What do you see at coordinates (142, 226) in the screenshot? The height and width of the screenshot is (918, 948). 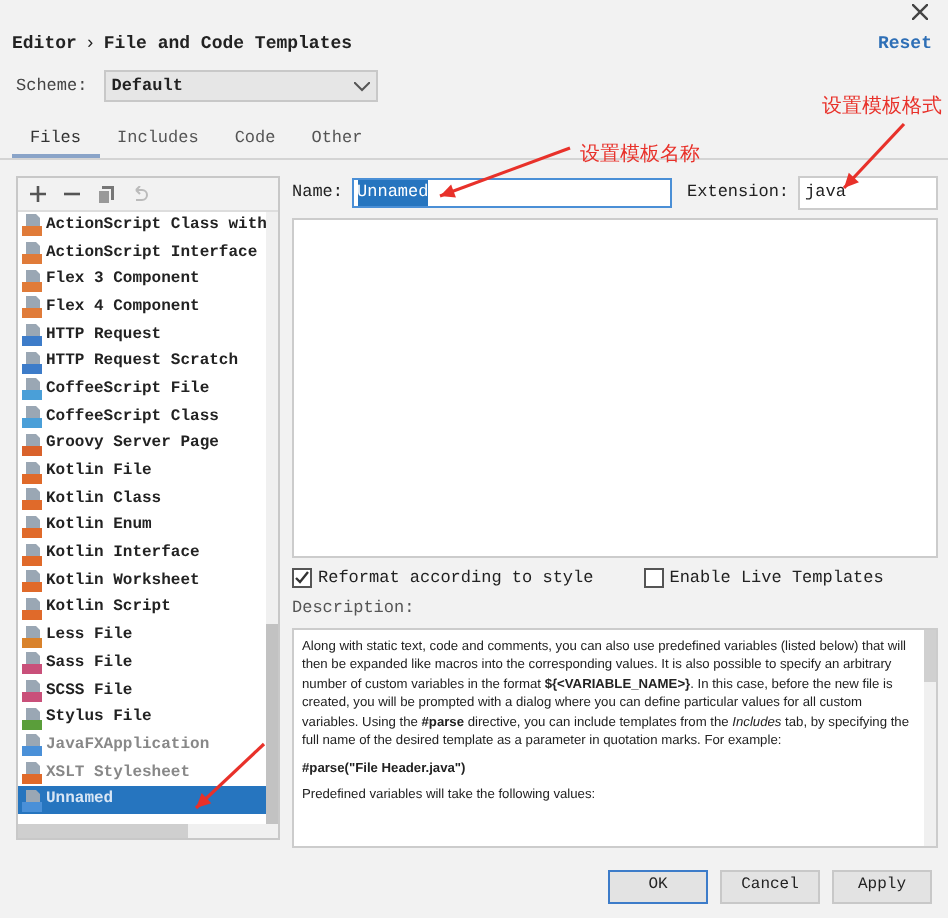 I see `template-item: ActionScript Class with` at bounding box center [142, 226].